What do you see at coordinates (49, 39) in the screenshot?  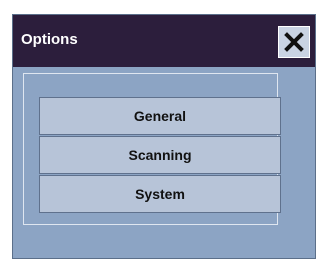 I see `dialog-title: Options` at bounding box center [49, 39].